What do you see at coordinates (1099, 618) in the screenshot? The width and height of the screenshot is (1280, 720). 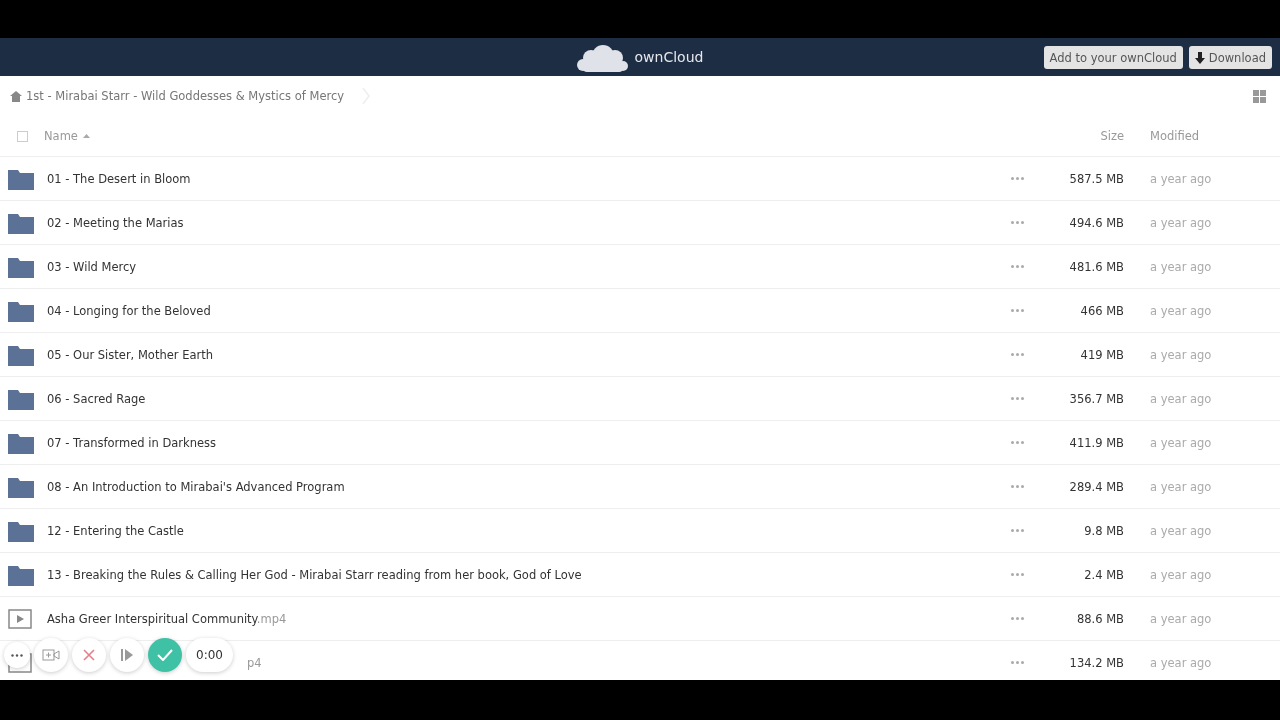 I see `size-cell-text: 88.6 MB` at bounding box center [1099, 618].